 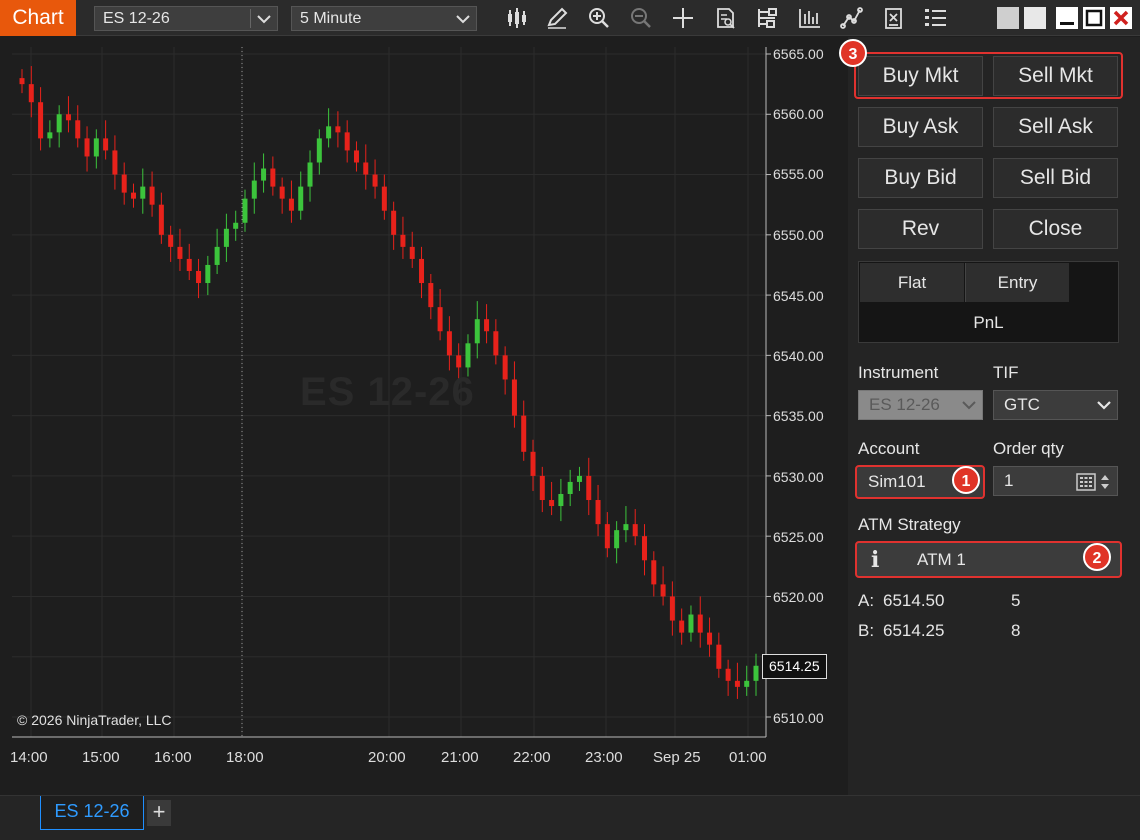 I want to click on x-tick-label: 15:00, so click(x=101, y=757).